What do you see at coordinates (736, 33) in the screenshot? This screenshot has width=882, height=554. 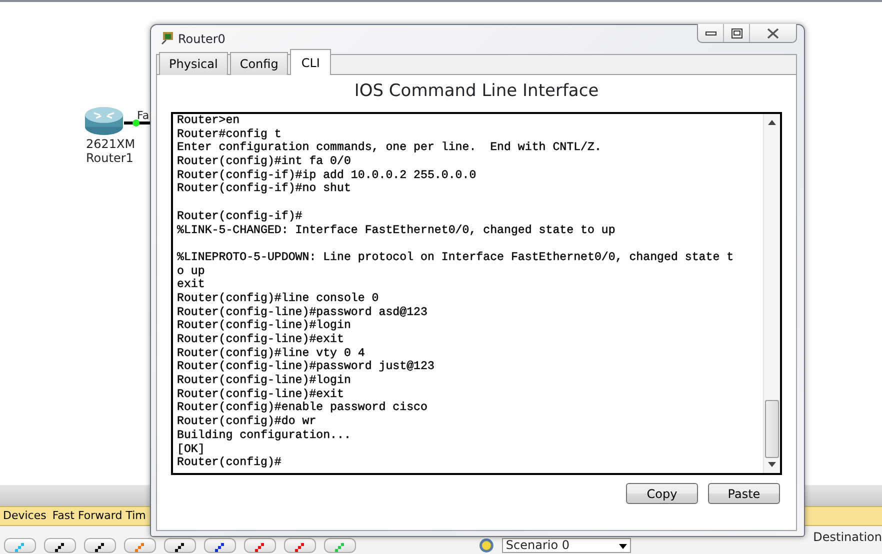 I see `maximize-icon` at bounding box center [736, 33].